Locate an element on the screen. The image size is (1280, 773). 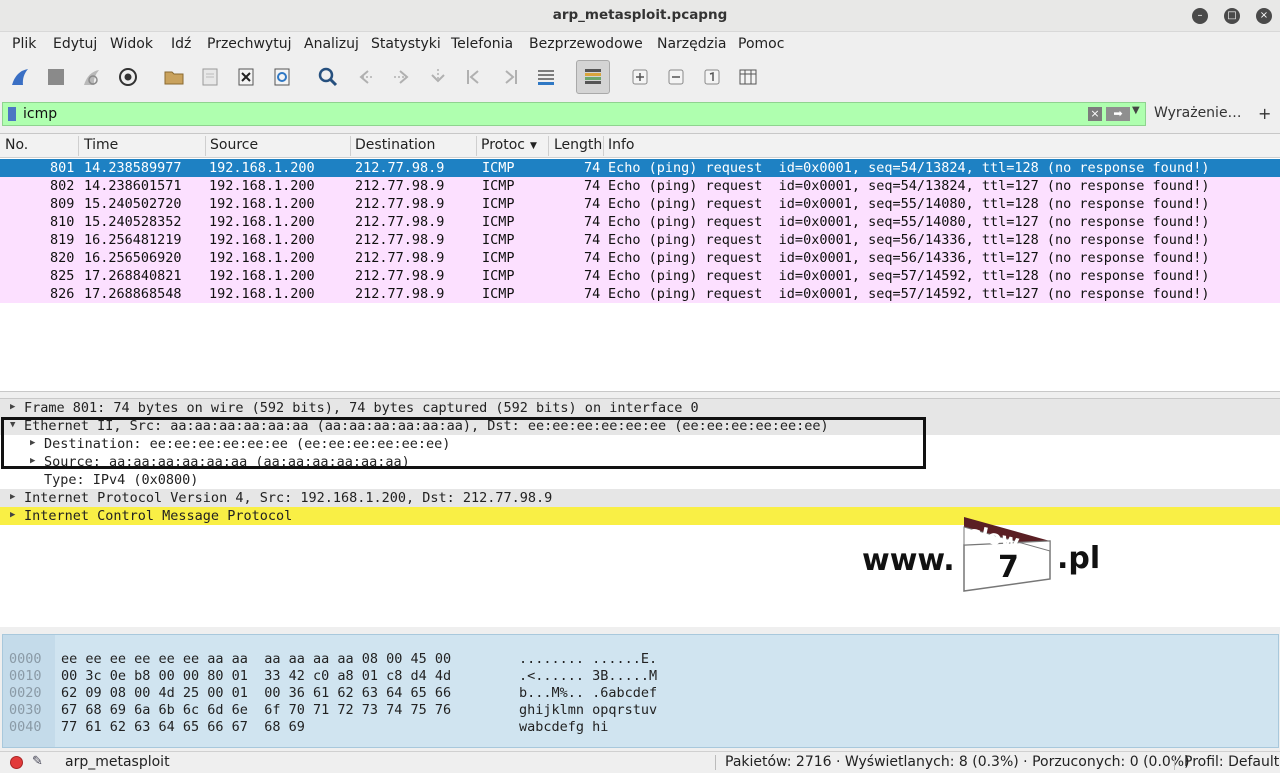
watermark-brand-num: 7 is located at coordinates (1008, 567).